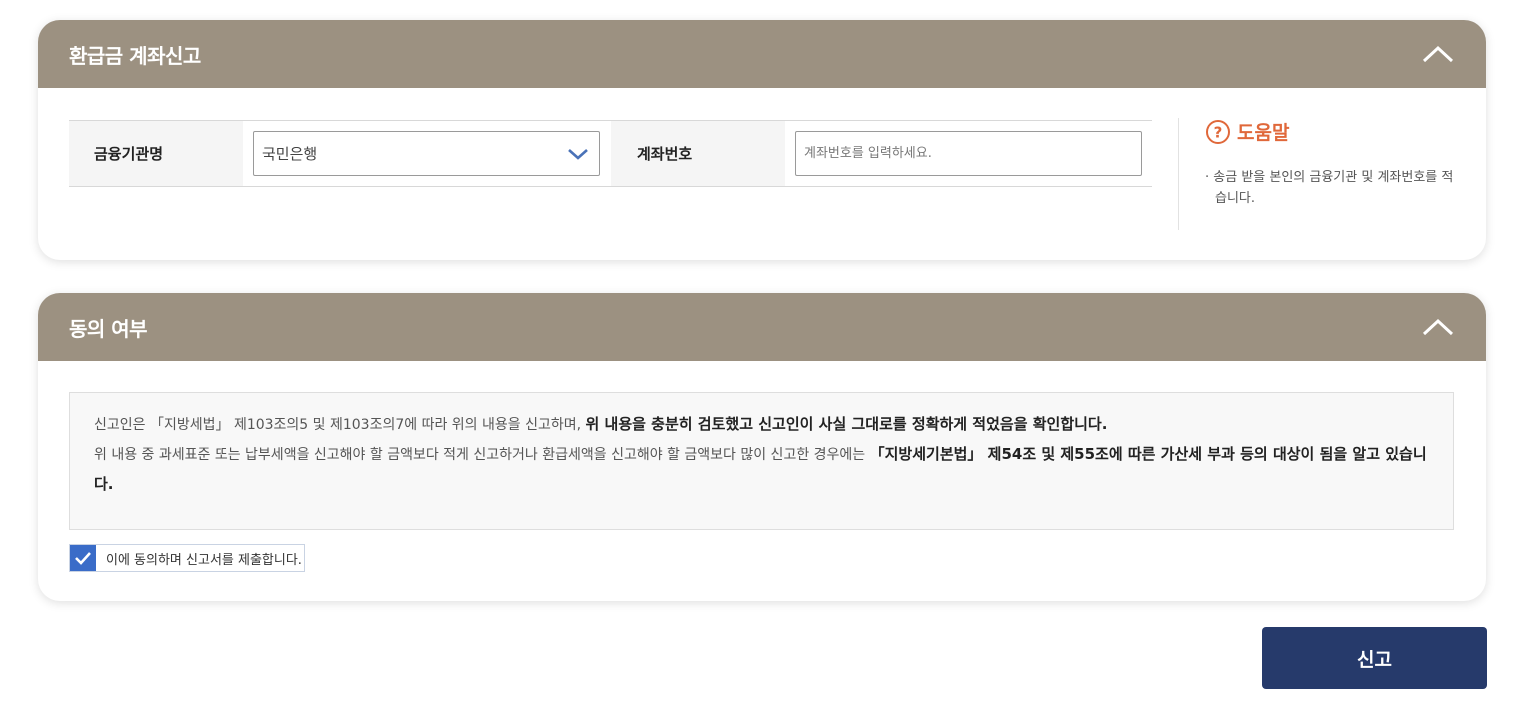 Image resolution: width=1513 pixels, height=718 pixels. What do you see at coordinates (578, 154) in the screenshot?
I see `chevron-down-icon` at bounding box center [578, 154].